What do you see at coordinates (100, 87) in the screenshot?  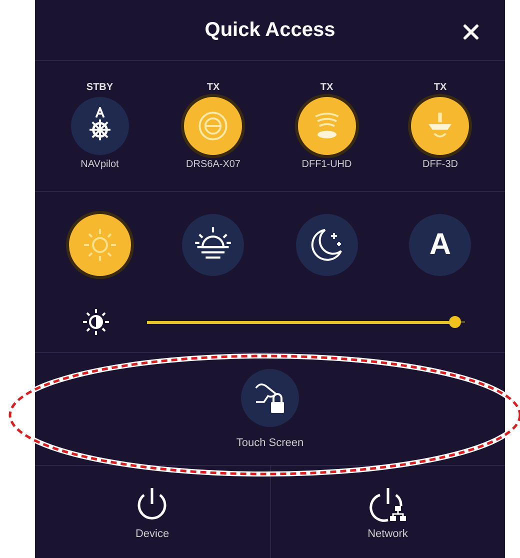 I see `device-status: STBY` at bounding box center [100, 87].